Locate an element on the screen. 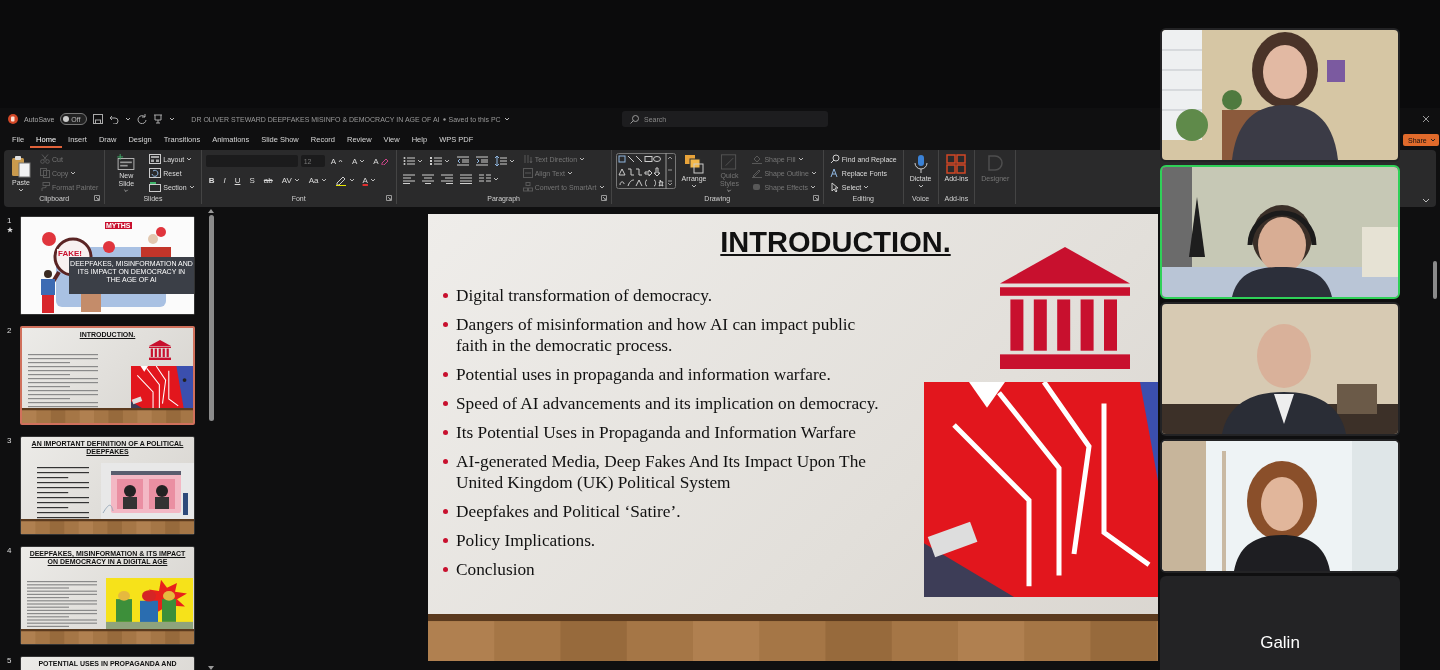 This screenshot has height=670, width=1440. bullet-text: Dangers of misinformation and how AI can impact public faith in the democratic process. is located at coordinates (656, 335).